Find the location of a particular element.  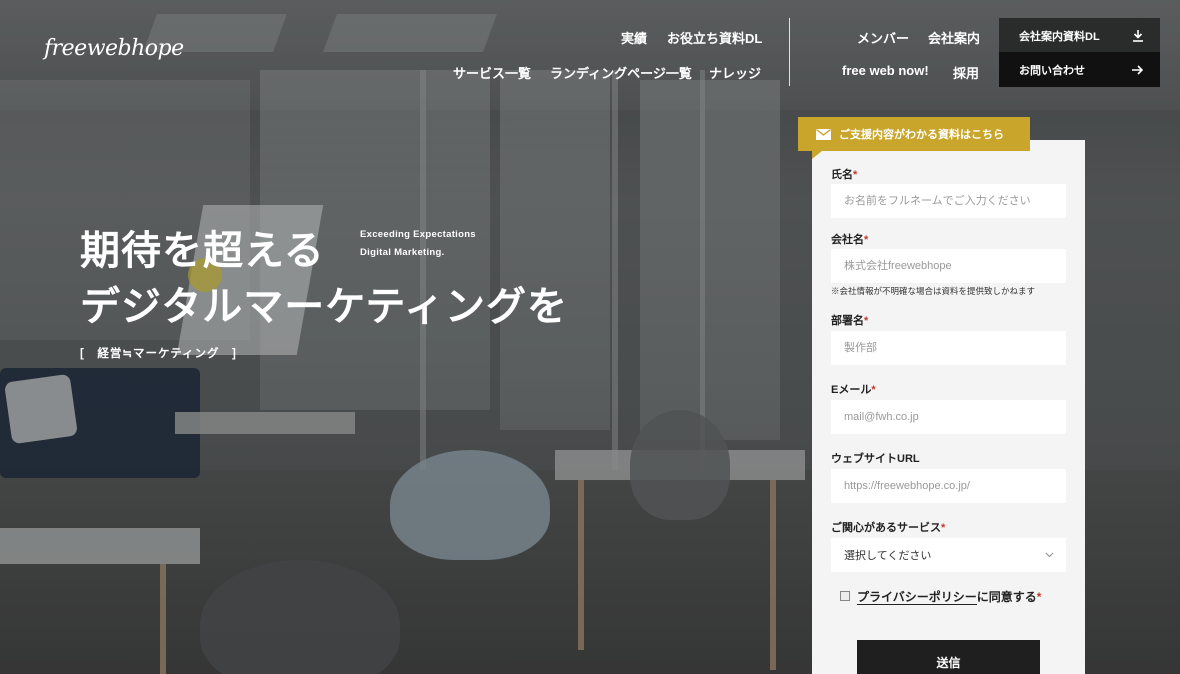

privacy-checkbox is located at coordinates (845, 596).